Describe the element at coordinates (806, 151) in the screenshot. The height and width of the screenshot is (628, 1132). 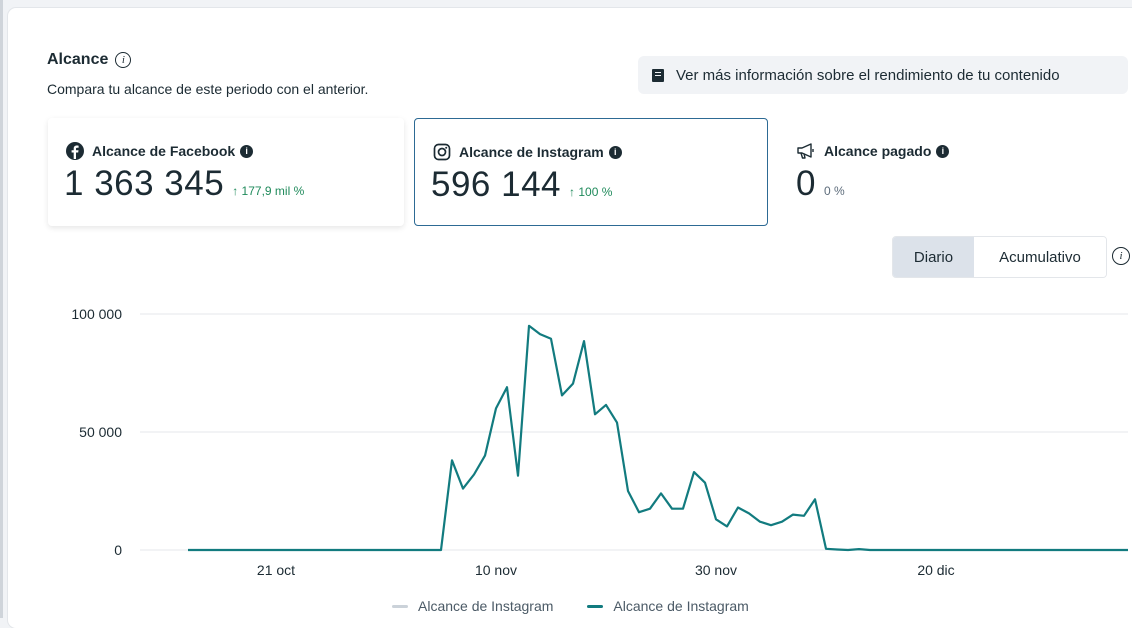
I see `megaphone-icon` at that location.